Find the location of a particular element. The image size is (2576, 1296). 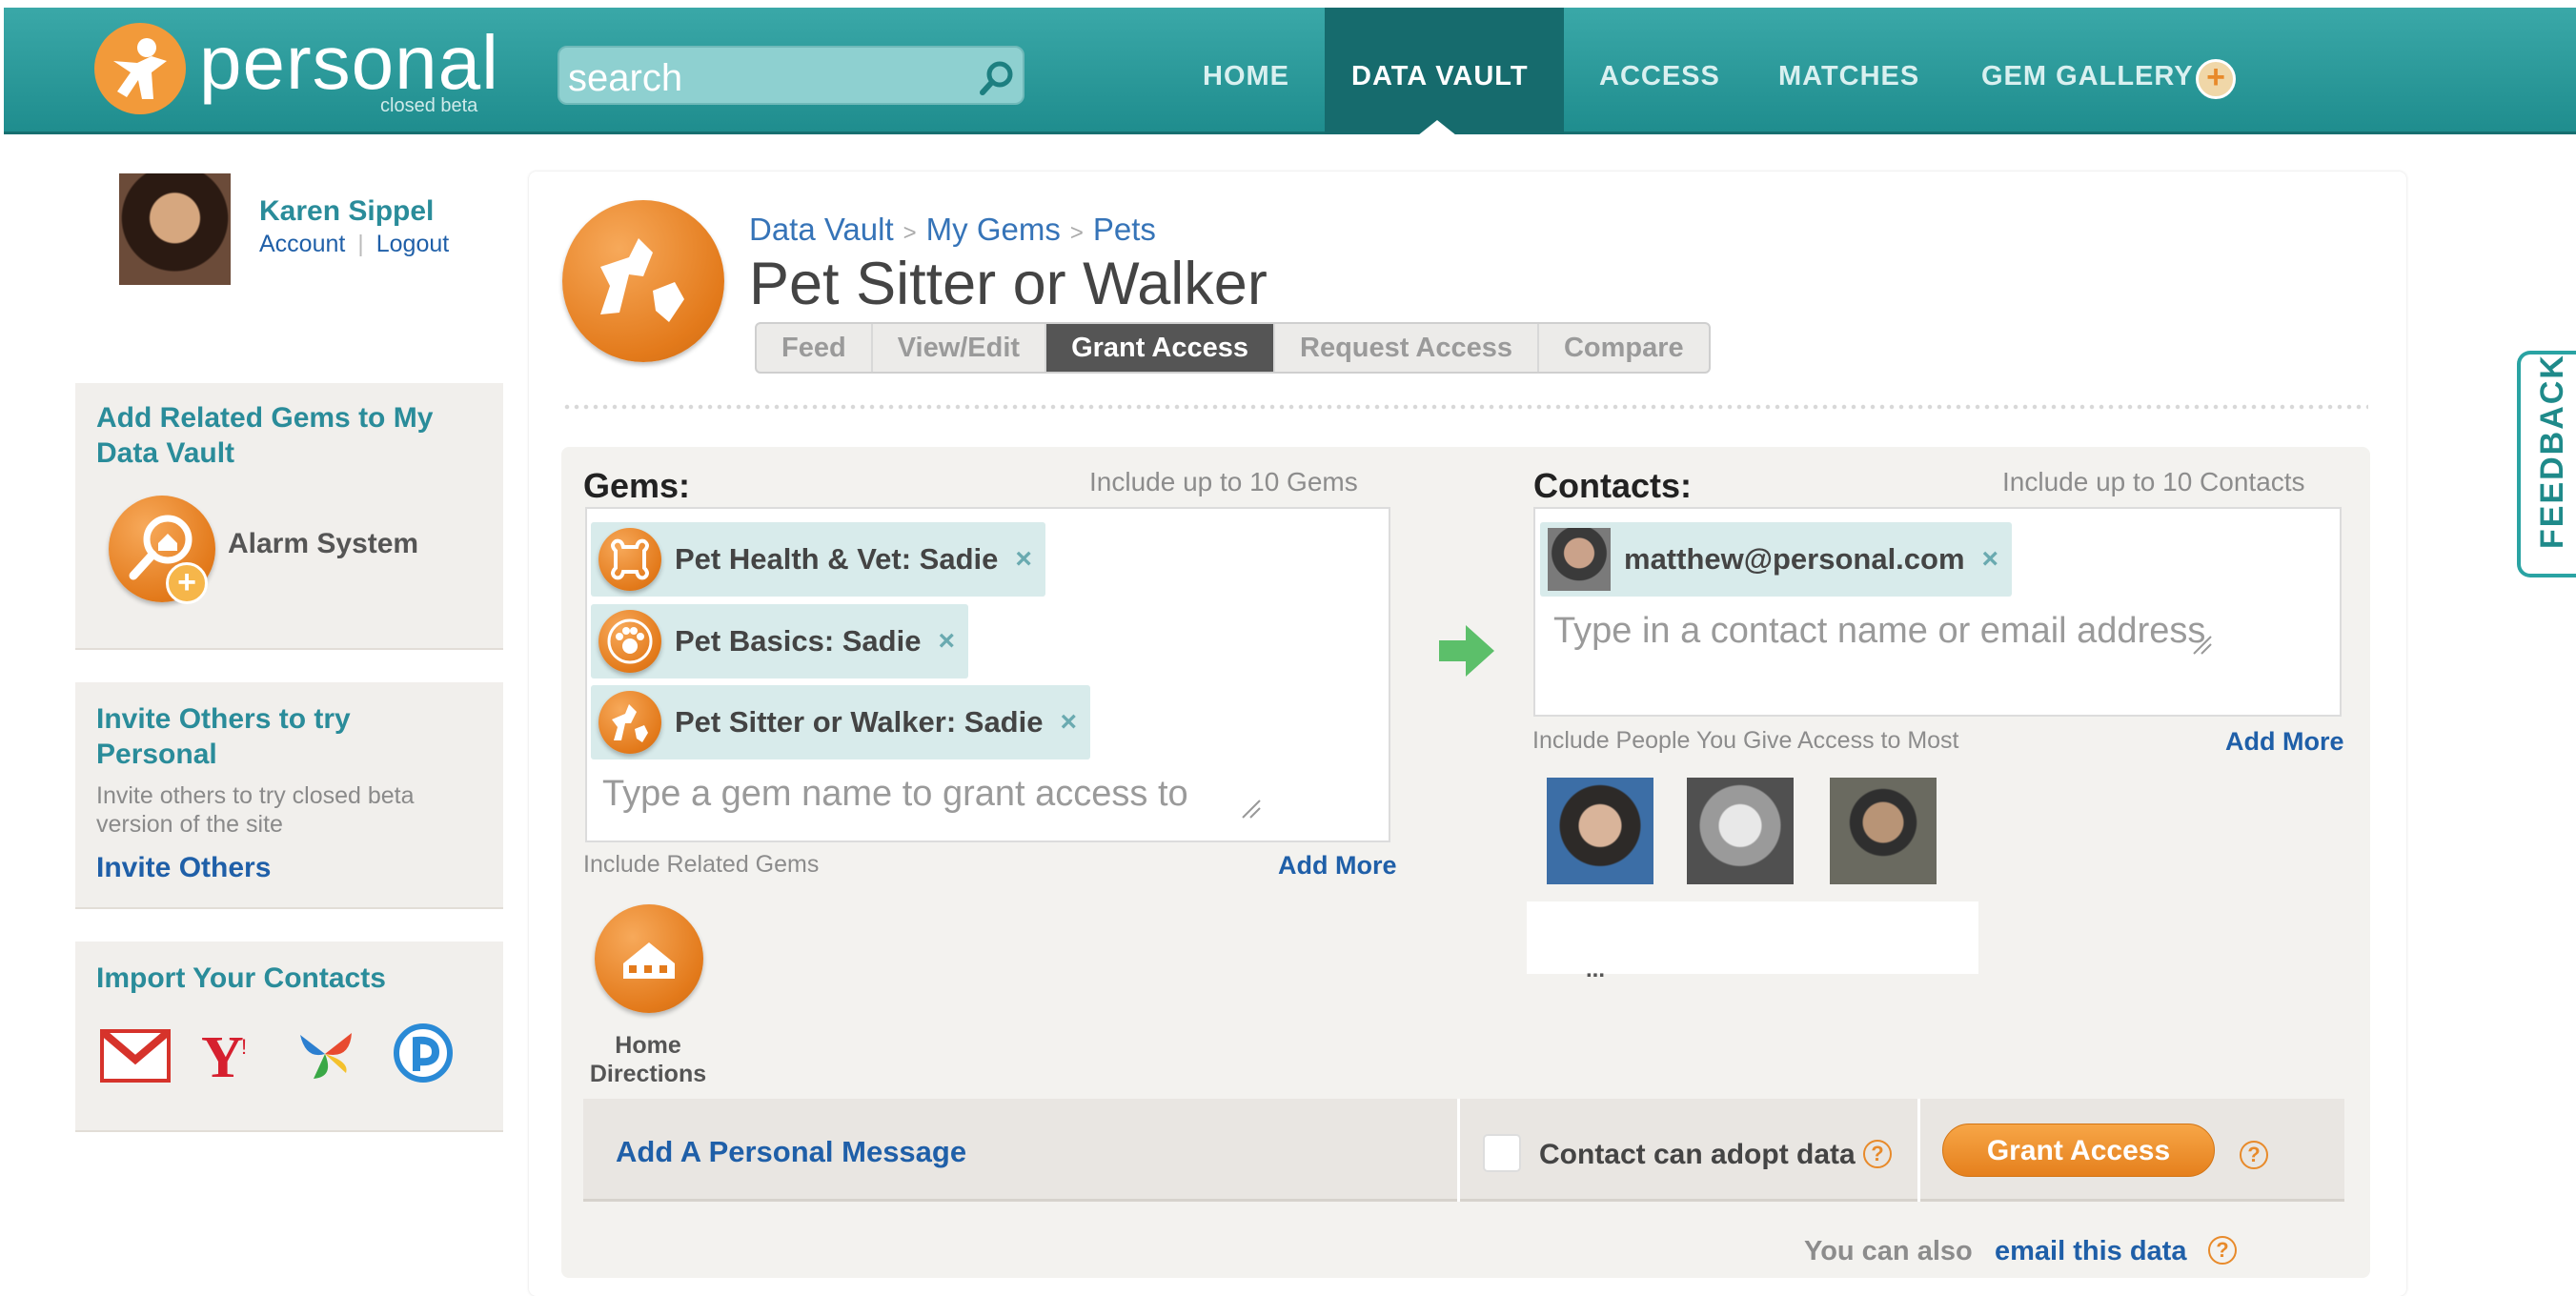

breadcrumb-my-gems: My Gems is located at coordinates (993, 229).